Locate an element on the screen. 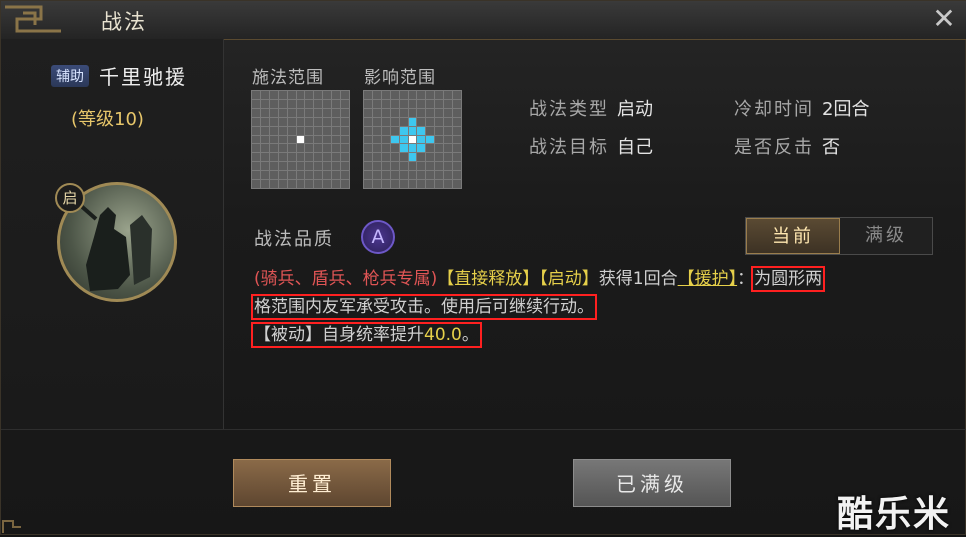 The width and height of the screenshot is (966, 537). cooldown-key: 冷却时间 is located at coordinates (774, 109).